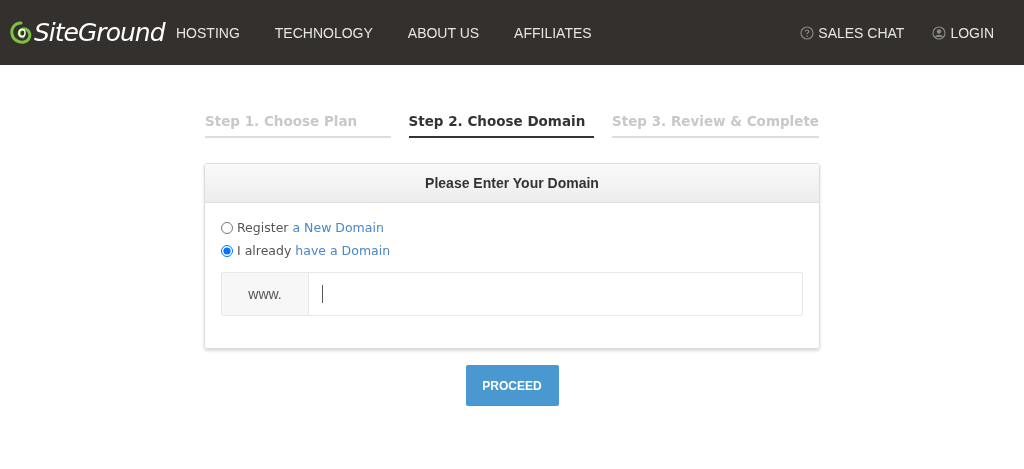 This screenshot has height=469, width=1024. Describe the element at coordinates (338, 227) in the screenshot. I see `option-link: a New Domain` at that location.